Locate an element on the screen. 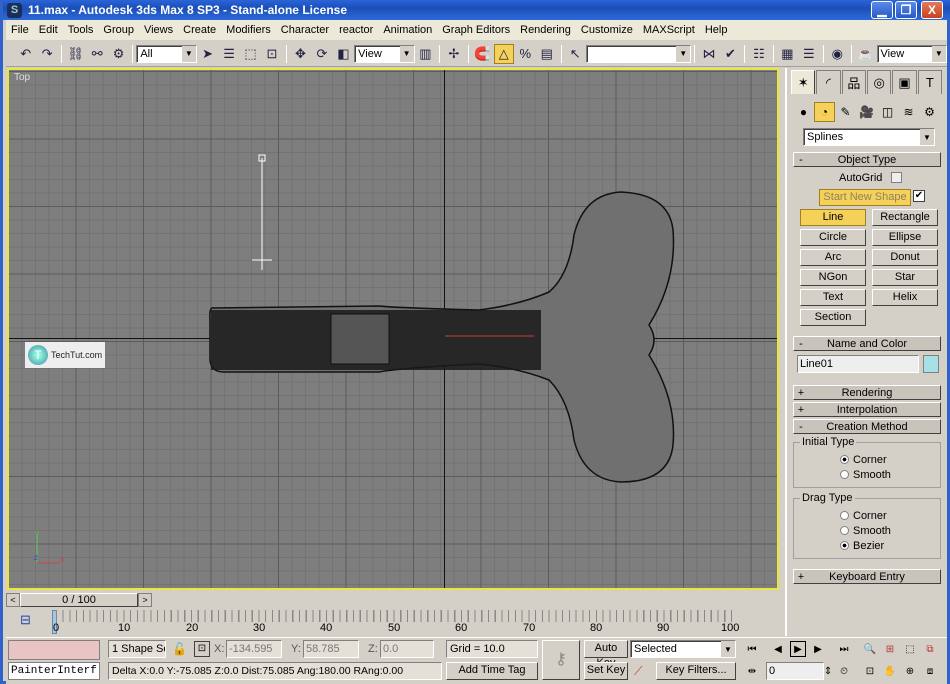 The width and height of the screenshot is (950, 684). set-keys-key-icon: ⚷ is located at coordinates (561, 660).